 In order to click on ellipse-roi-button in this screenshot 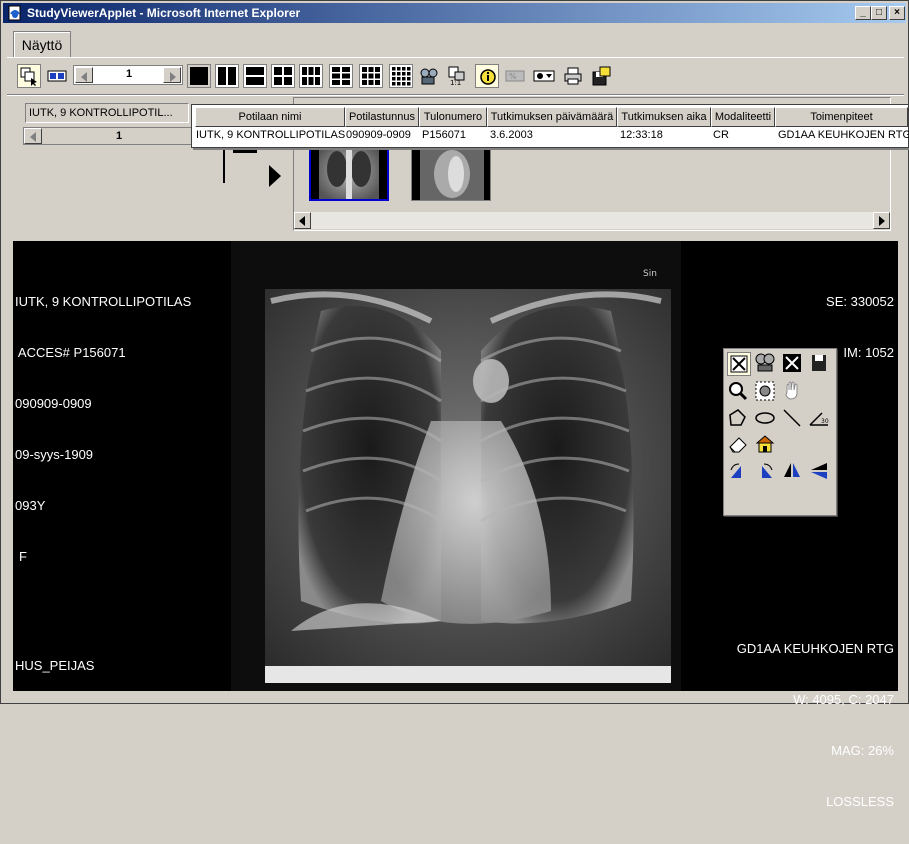, I will do `click(766, 419)`.